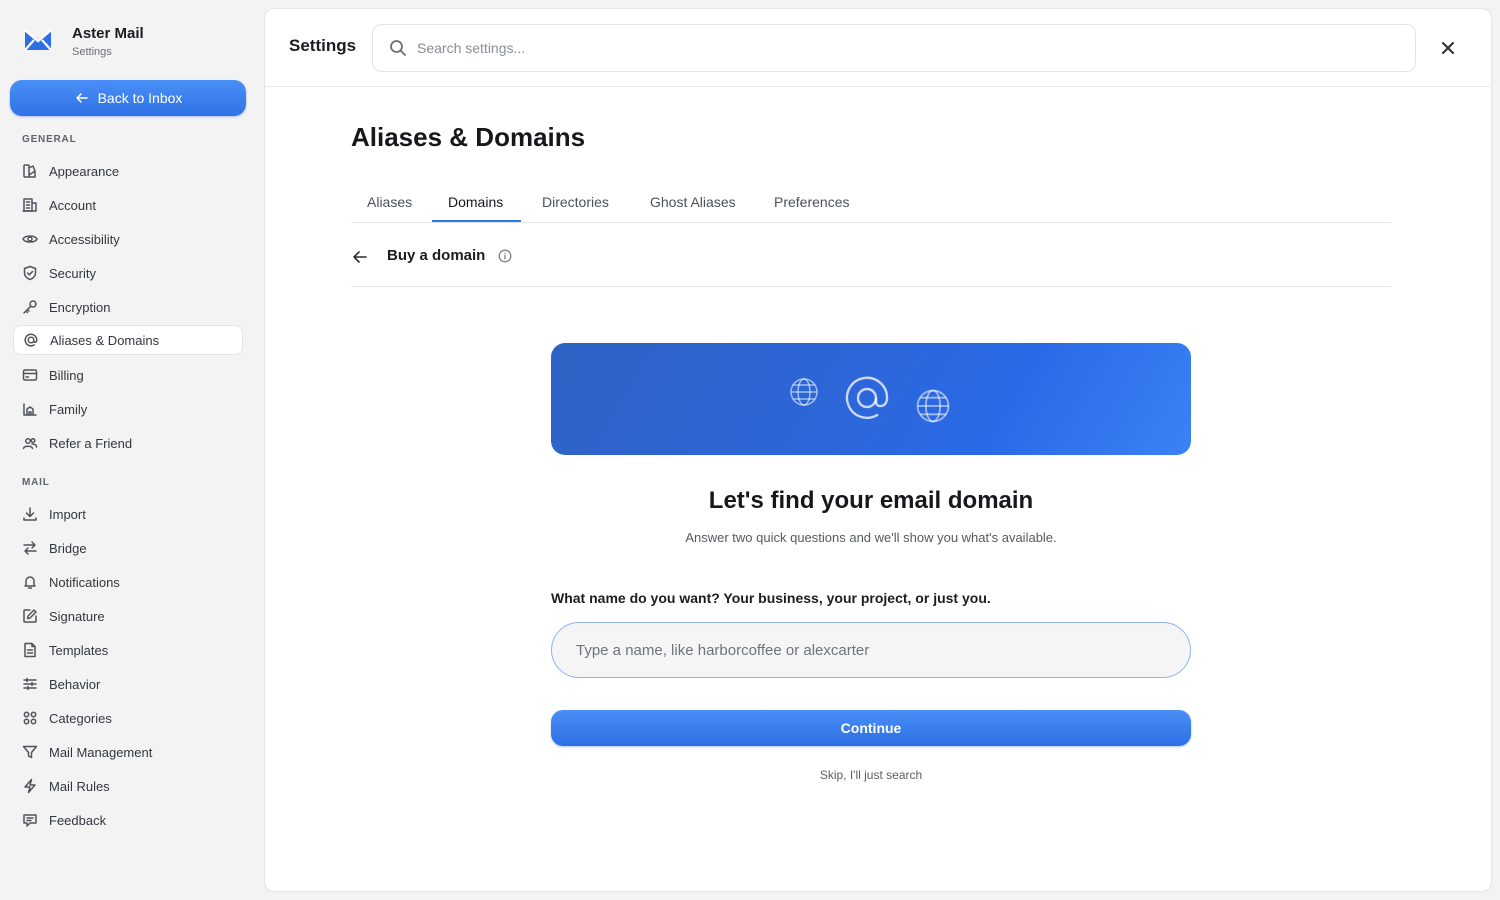 The height and width of the screenshot is (900, 1500). What do you see at coordinates (30, 820) in the screenshot?
I see `message-icon` at bounding box center [30, 820].